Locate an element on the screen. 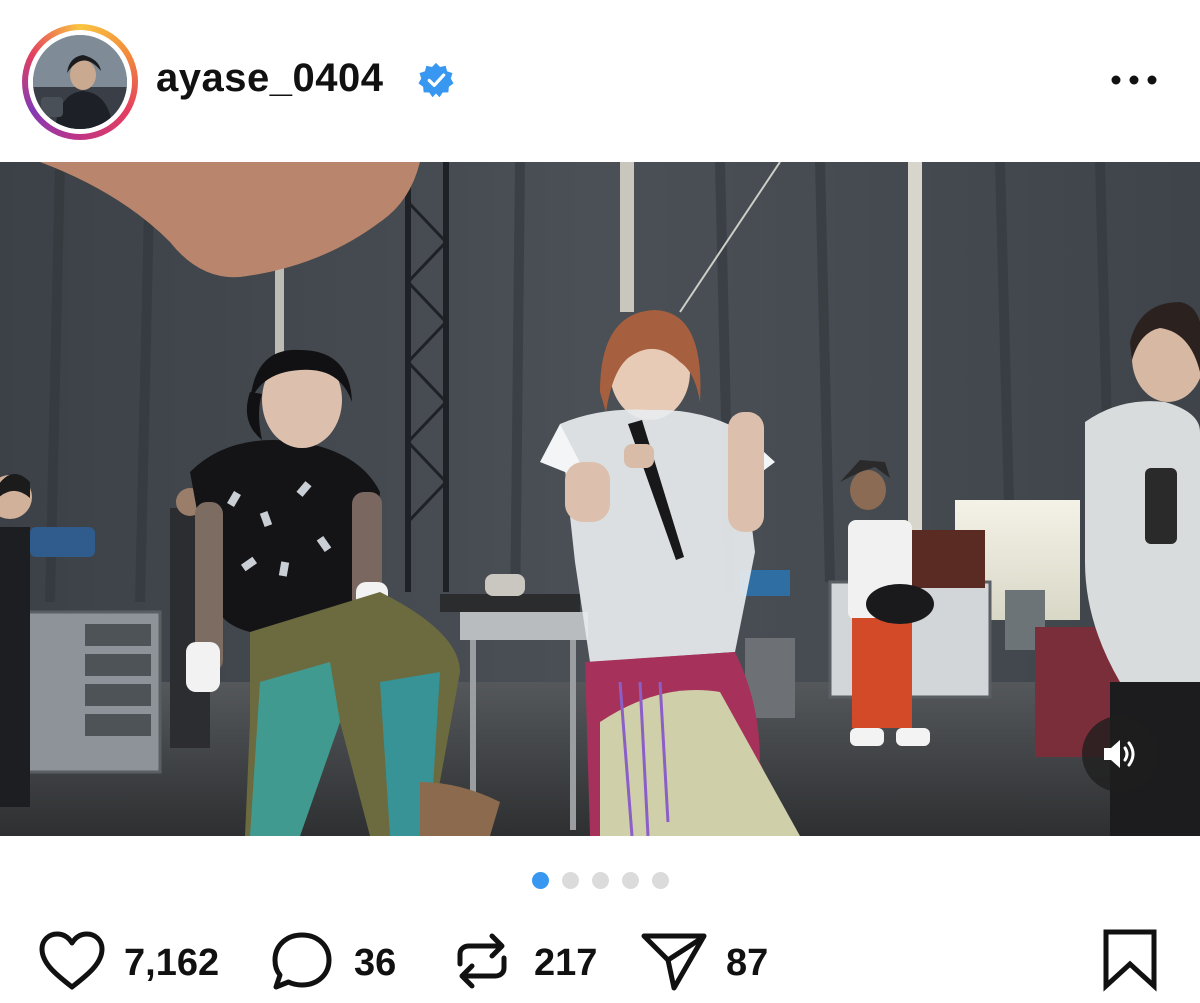  sound-toggle-button is located at coordinates (1120, 754).